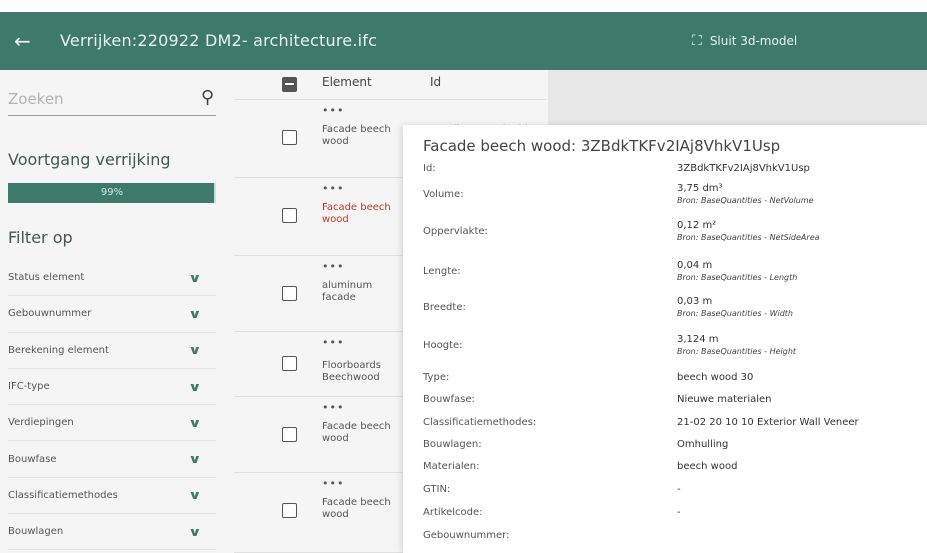 Image resolution: width=927 pixels, height=553 pixels. I want to click on search-input, so click(98, 99).